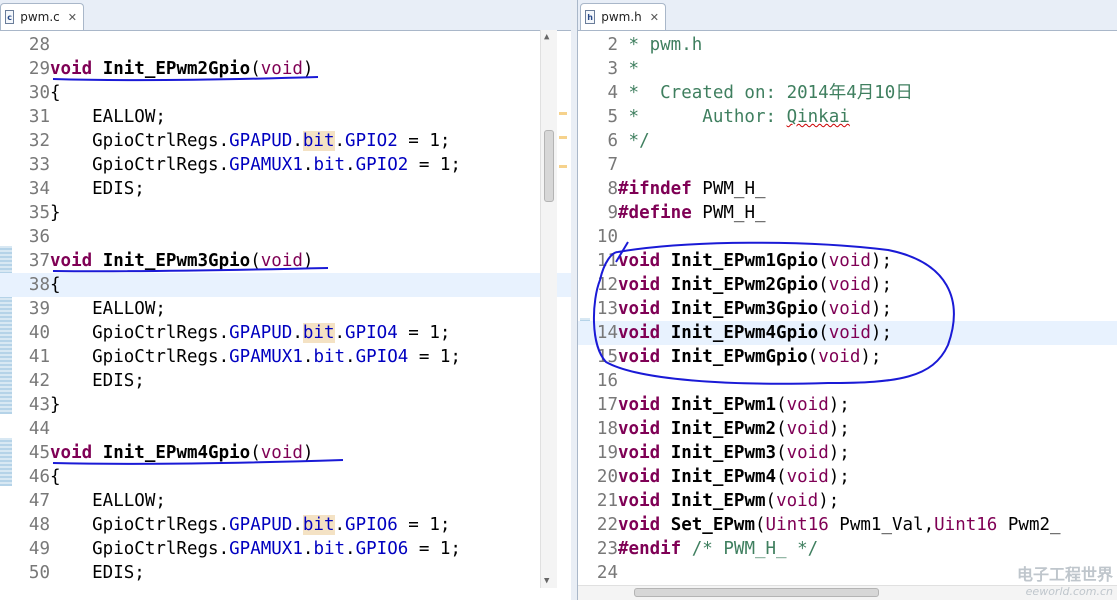 The height and width of the screenshot is (600, 1117). Describe the element at coordinates (847, 93) in the screenshot. I see `code-line: 4 * Created on: 2014年4月10日` at that location.